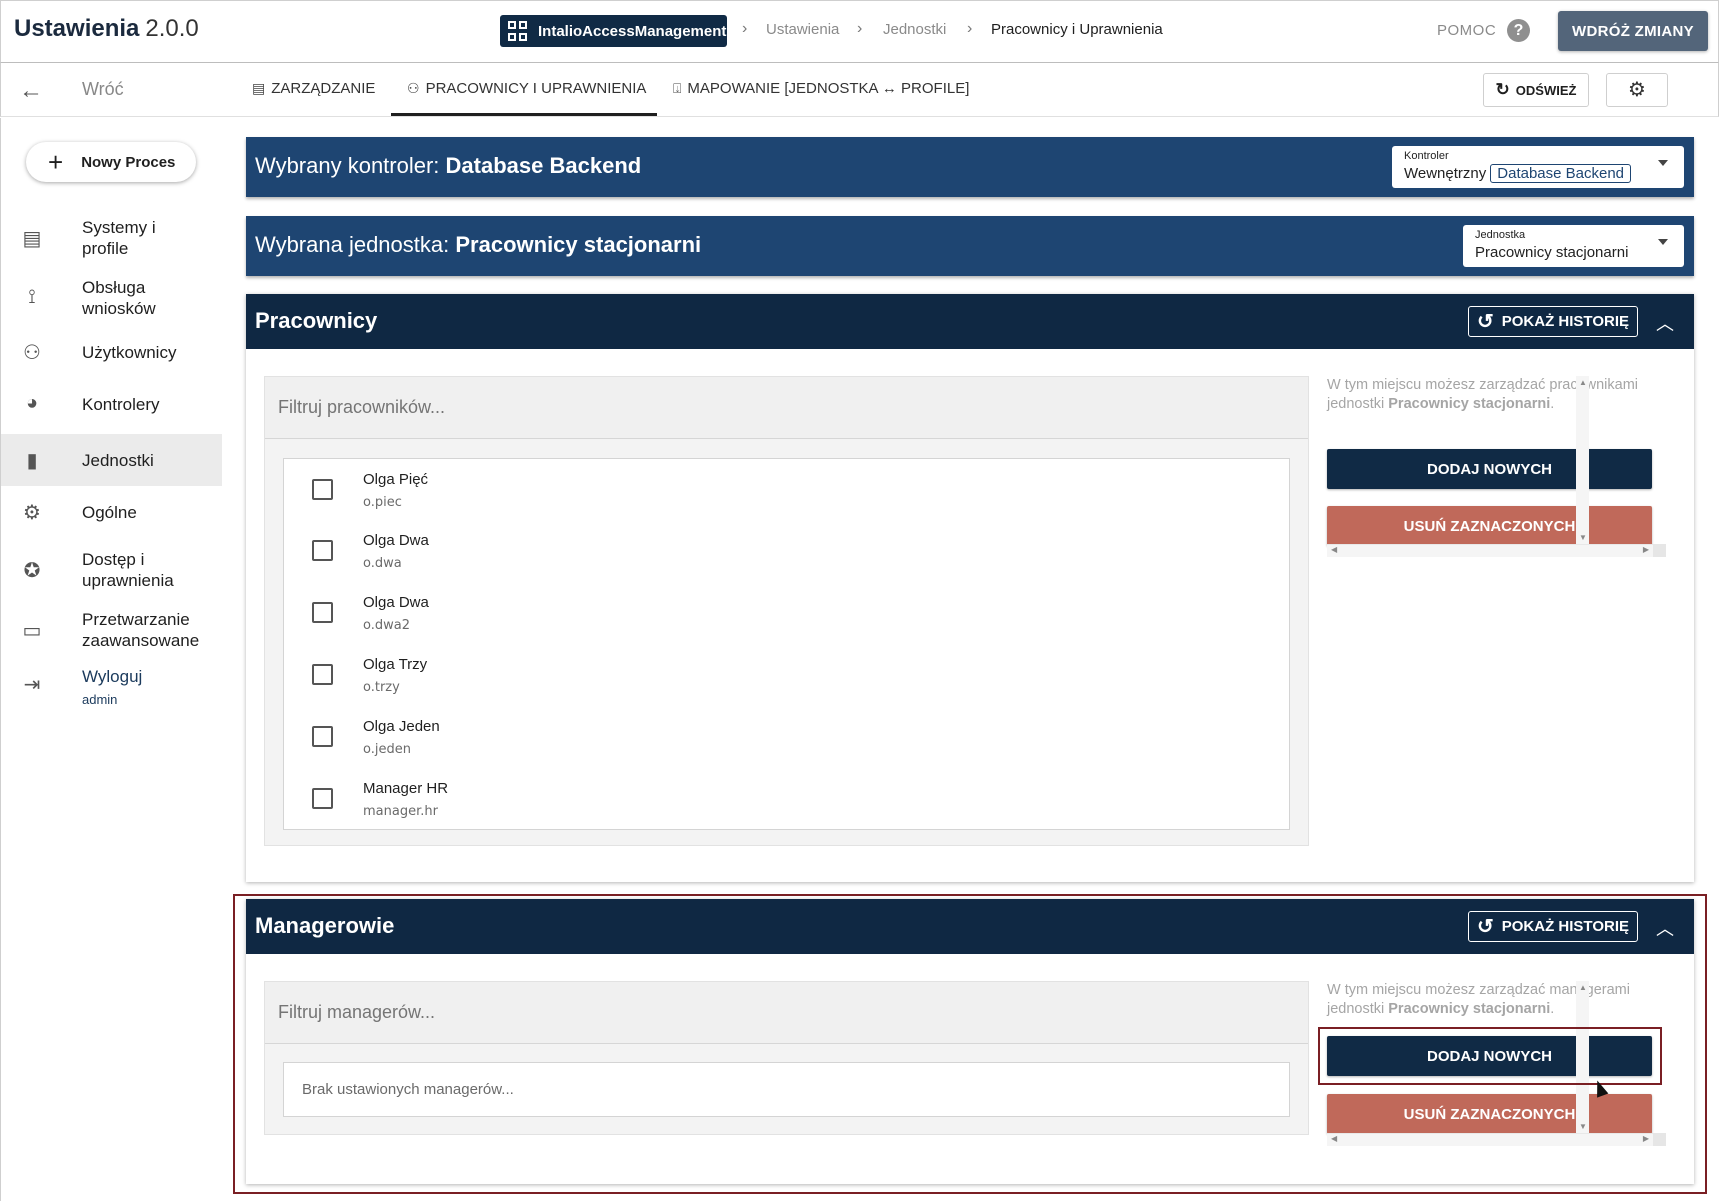 Image resolution: width=1719 pixels, height=1201 pixels. I want to click on list-item: Olga Jeden o.jeden, so click(786, 737).